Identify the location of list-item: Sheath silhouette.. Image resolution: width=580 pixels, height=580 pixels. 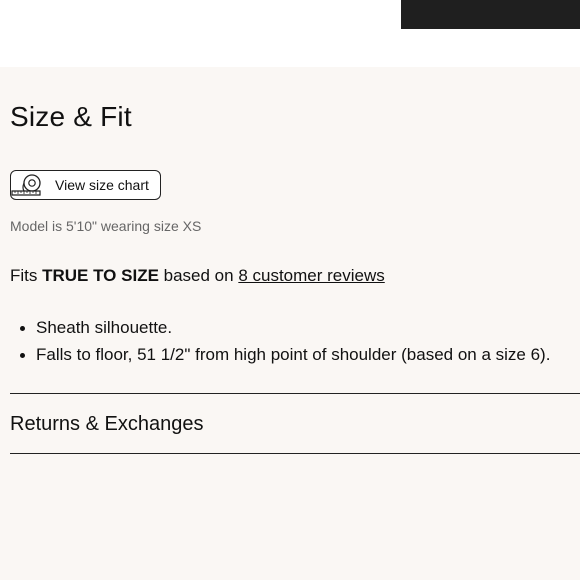
(280, 329).